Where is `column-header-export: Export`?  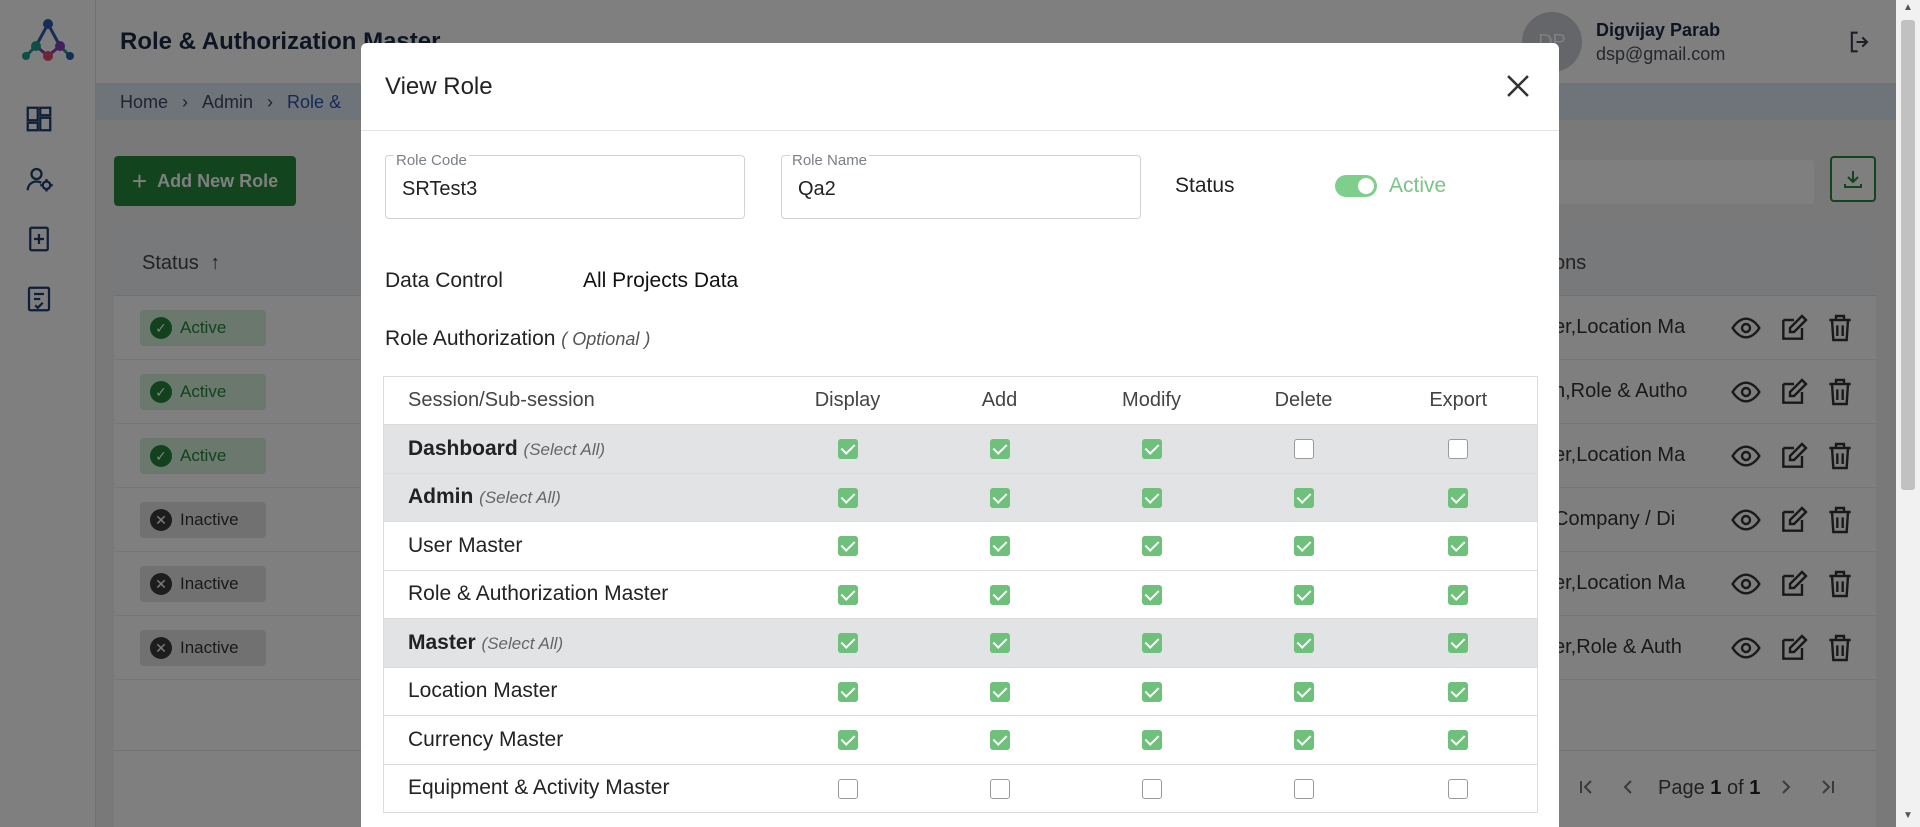
column-header-export: Export is located at coordinates (1458, 400).